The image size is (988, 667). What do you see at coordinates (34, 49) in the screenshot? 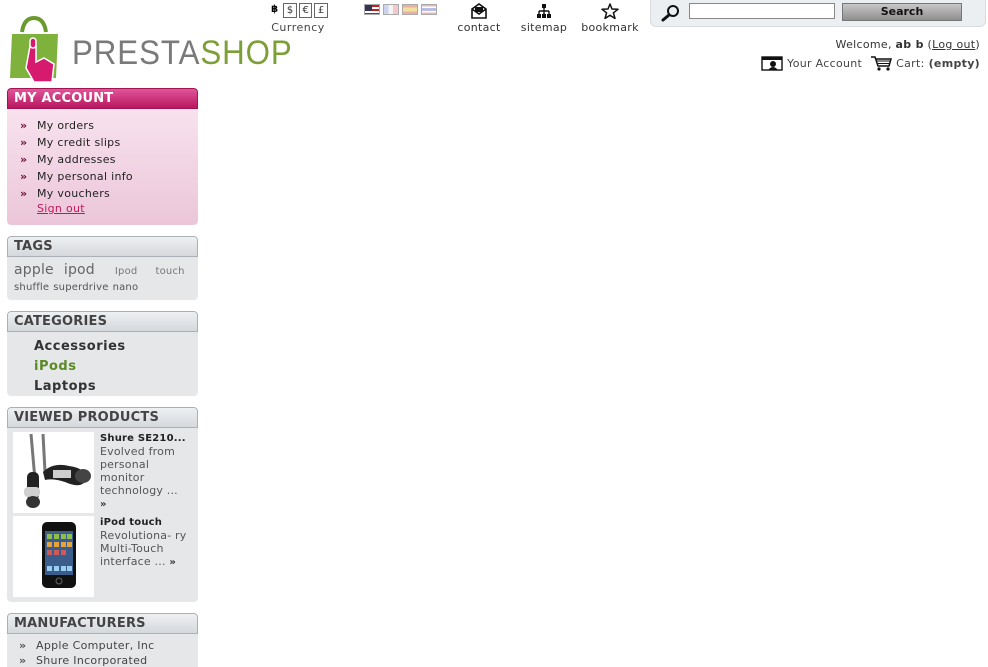
I see `shopping-bag-logo-icon` at bounding box center [34, 49].